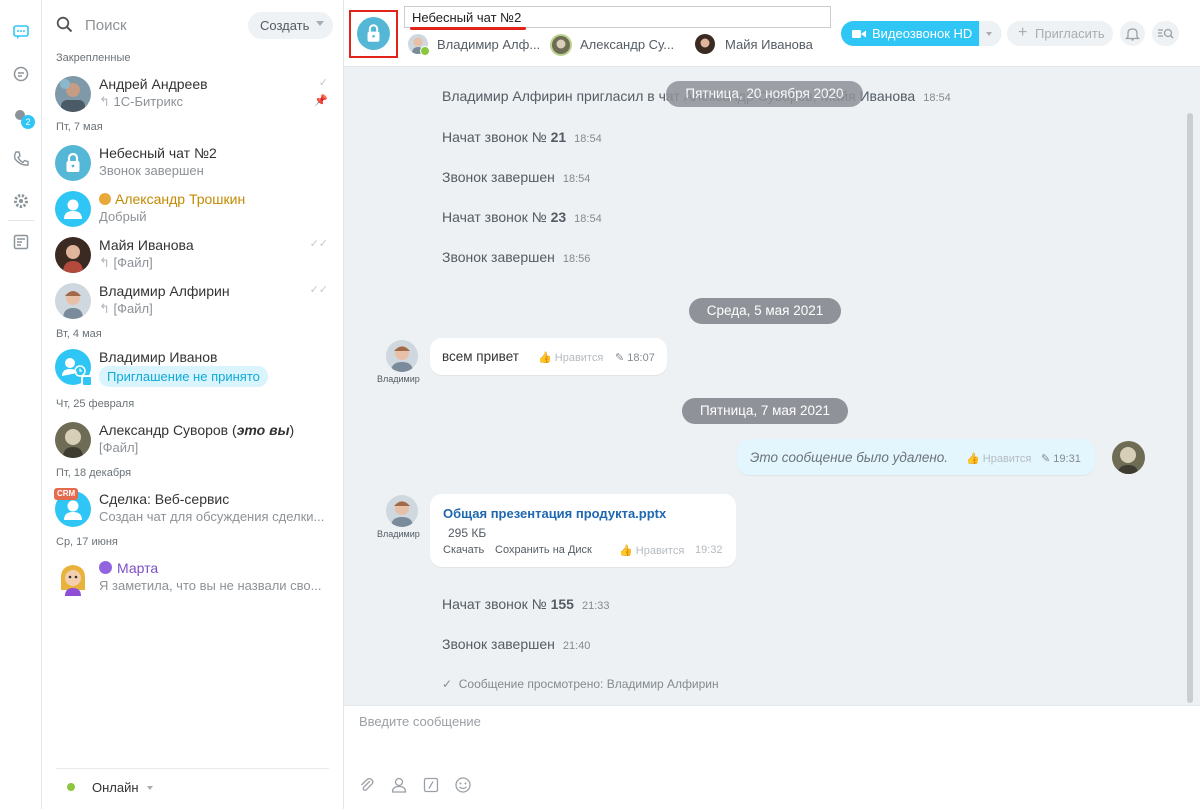 The image size is (1200, 809). Describe the element at coordinates (1070, 33) in the screenshot. I see `invite-label: Пригласить` at that location.